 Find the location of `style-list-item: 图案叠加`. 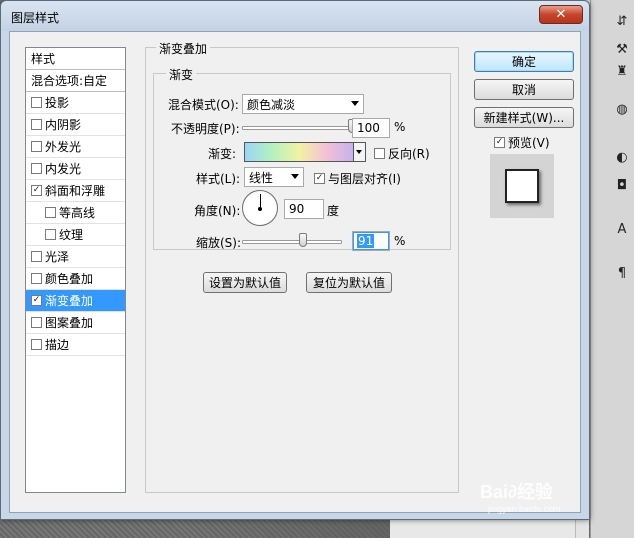

style-list-item: 图案叠加 is located at coordinates (75, 323).